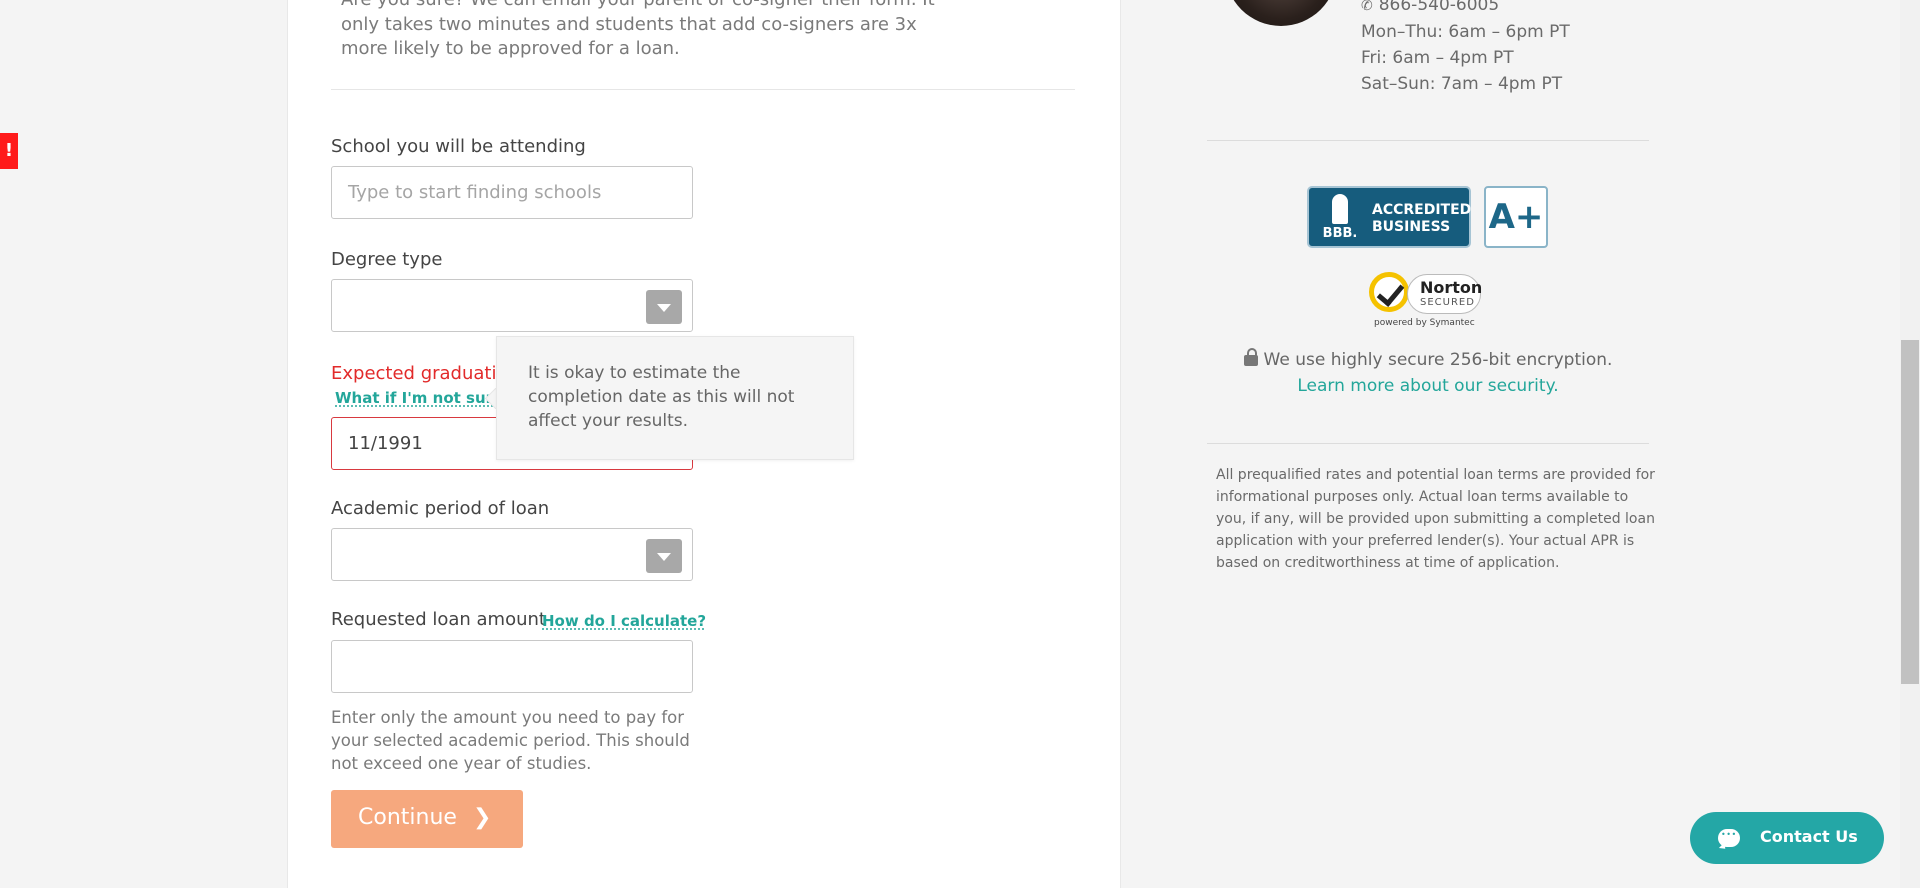 This screenshot has height=888, width=1920. I want to click on degree-select, so click(512, 305).